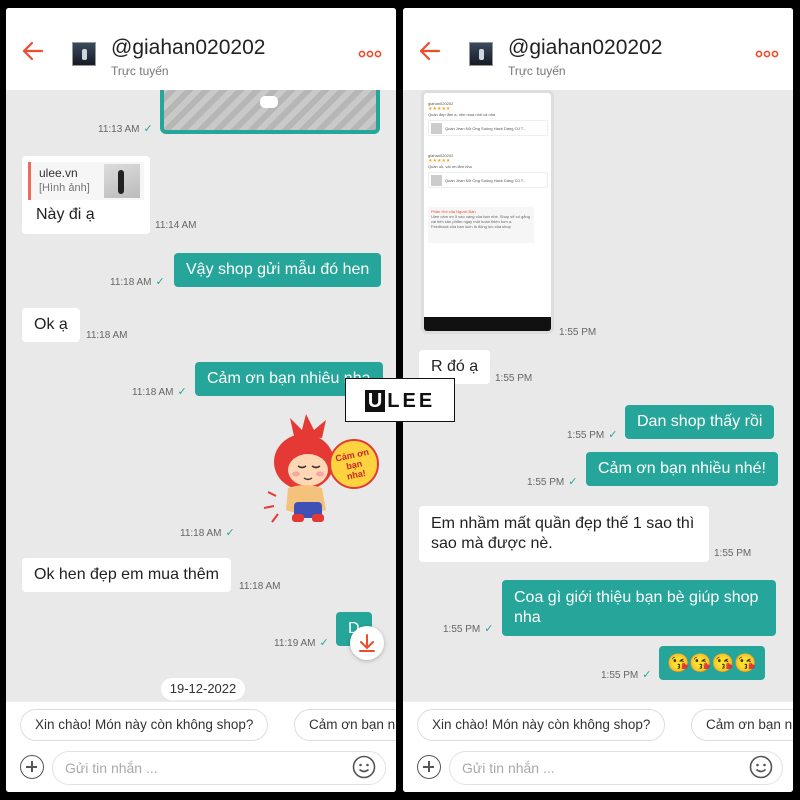  What do you see at coordinates (86, 181) in the screenshot?
I see `quoted-product: ulee.vn [Hình ảnh]` at bounding box center [86, 181].